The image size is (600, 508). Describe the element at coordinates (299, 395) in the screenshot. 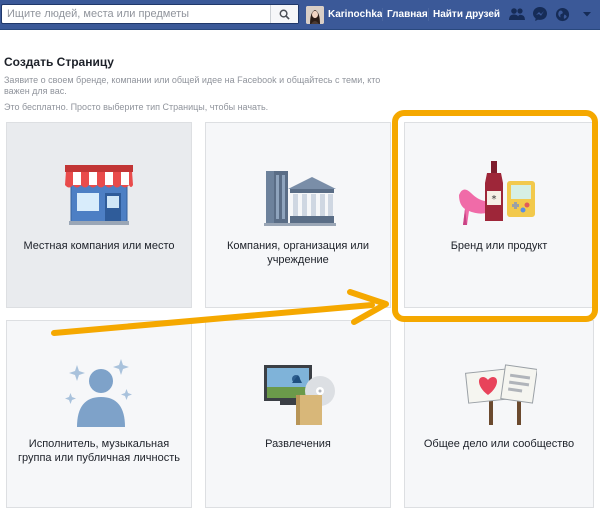

I see `media-icon` at that location.